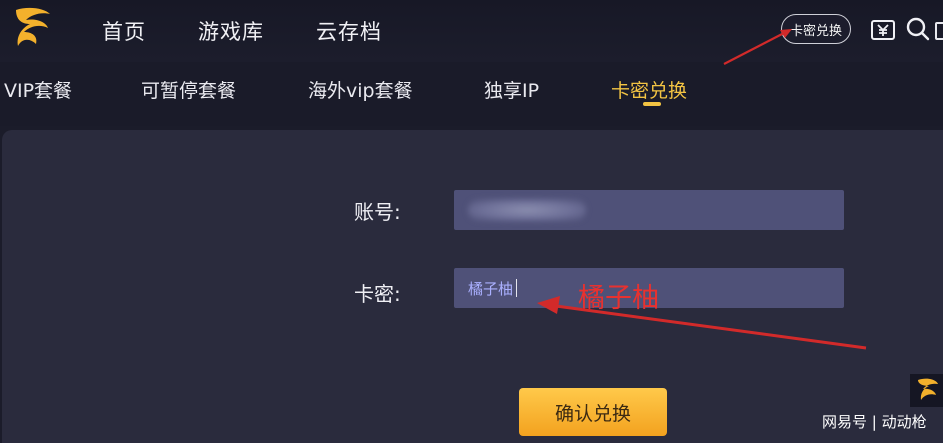  I want to click on confirm-redeem-button: 确认兑换, so click(593, 412).